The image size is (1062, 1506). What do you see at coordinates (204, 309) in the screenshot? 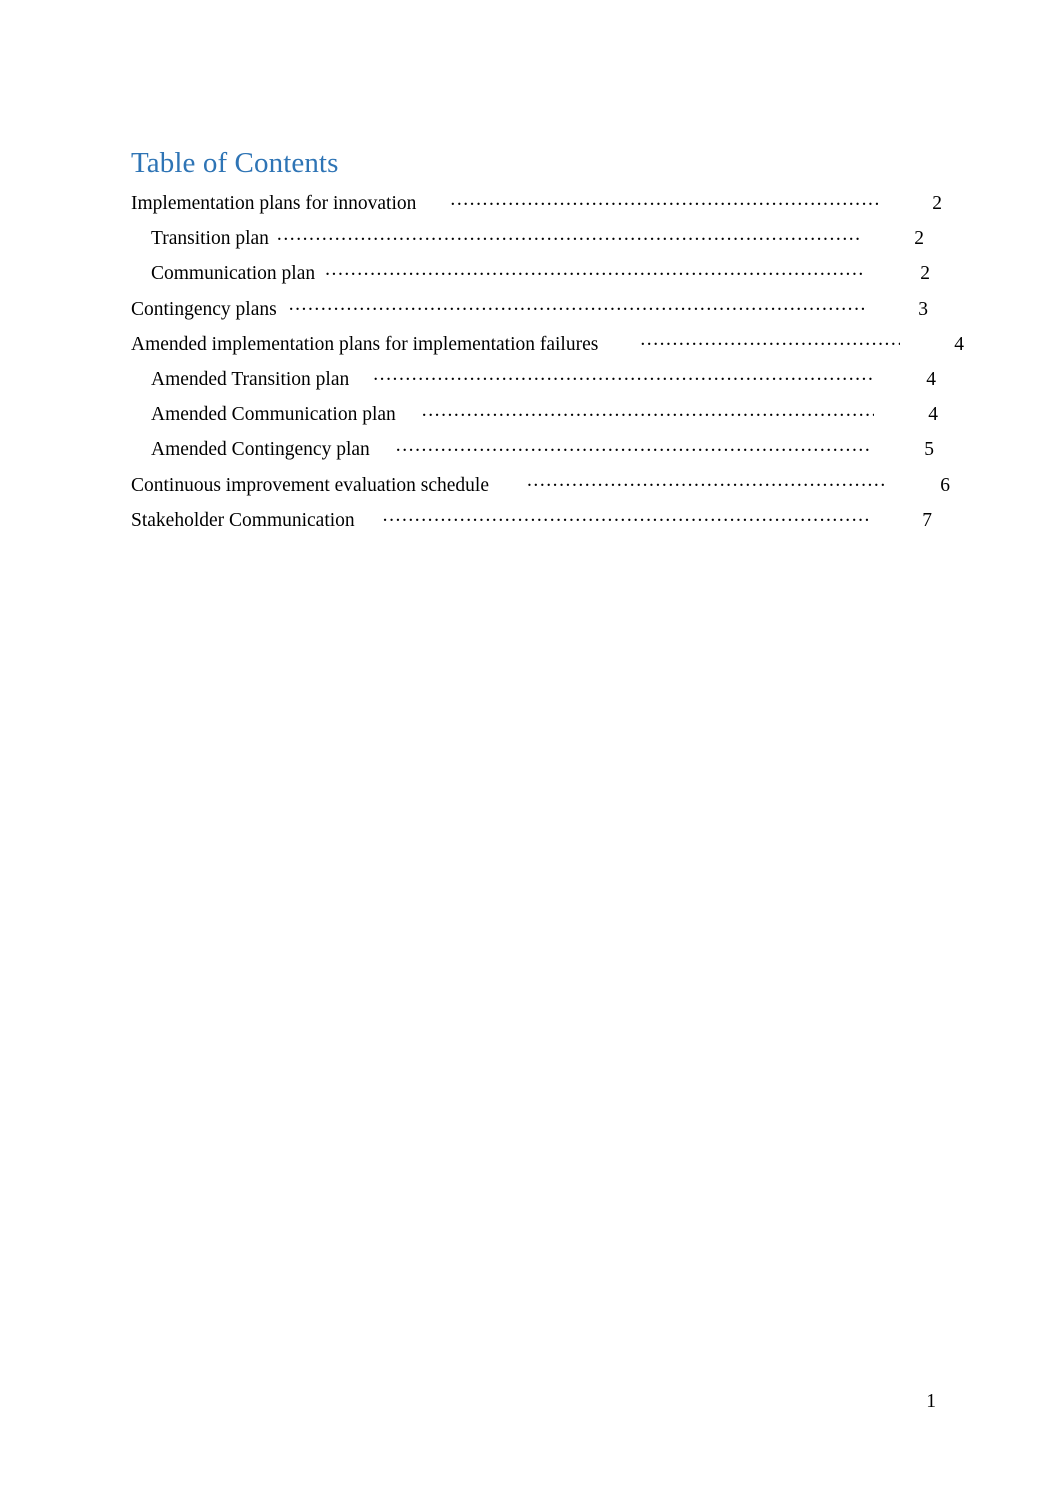
I see `toc-entry-label: Contingency plans` at bounding box center [204, 309].